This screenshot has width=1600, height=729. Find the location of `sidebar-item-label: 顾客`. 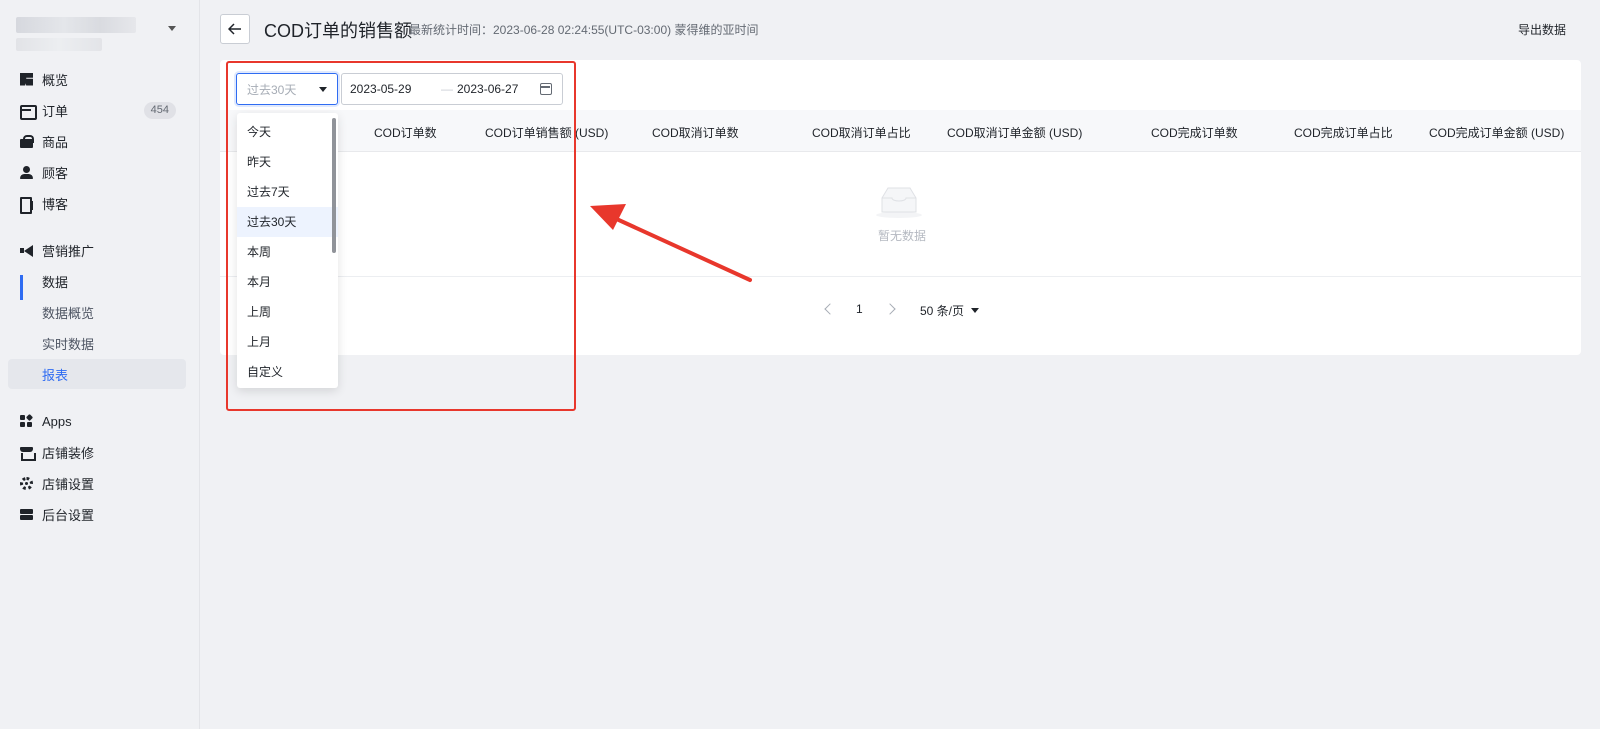

sidebar-item-label: 顾客 is located at coordinates (55, 173).